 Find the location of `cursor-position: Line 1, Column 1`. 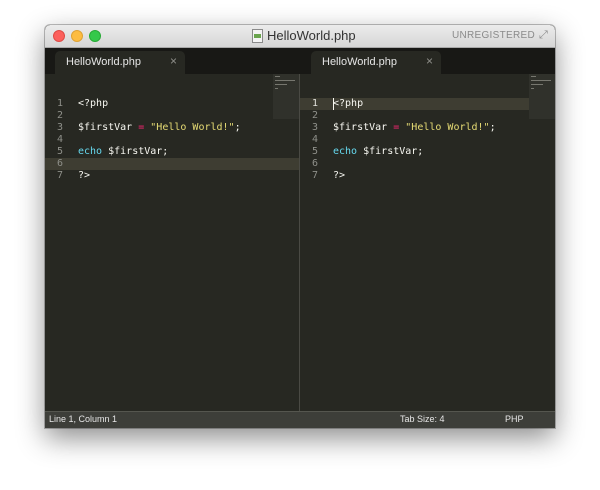

cursor-position: Line 1, Column 1 is located at coordinates (83, 419).